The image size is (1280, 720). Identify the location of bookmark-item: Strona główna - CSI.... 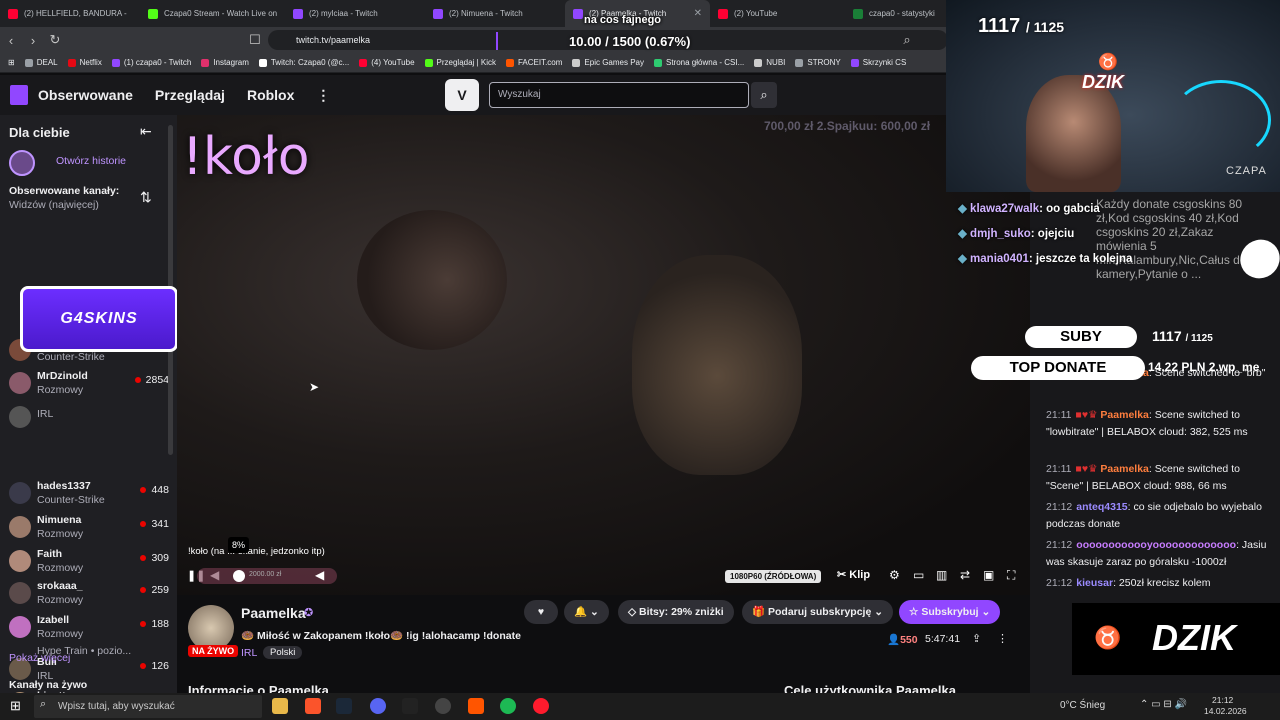
(699, 62).